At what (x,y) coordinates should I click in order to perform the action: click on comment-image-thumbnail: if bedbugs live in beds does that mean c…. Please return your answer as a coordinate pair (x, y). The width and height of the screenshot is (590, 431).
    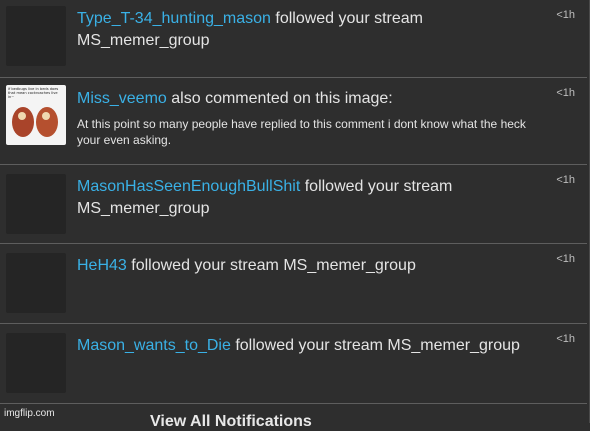
    Looking at the image, I should click on (36, 115).